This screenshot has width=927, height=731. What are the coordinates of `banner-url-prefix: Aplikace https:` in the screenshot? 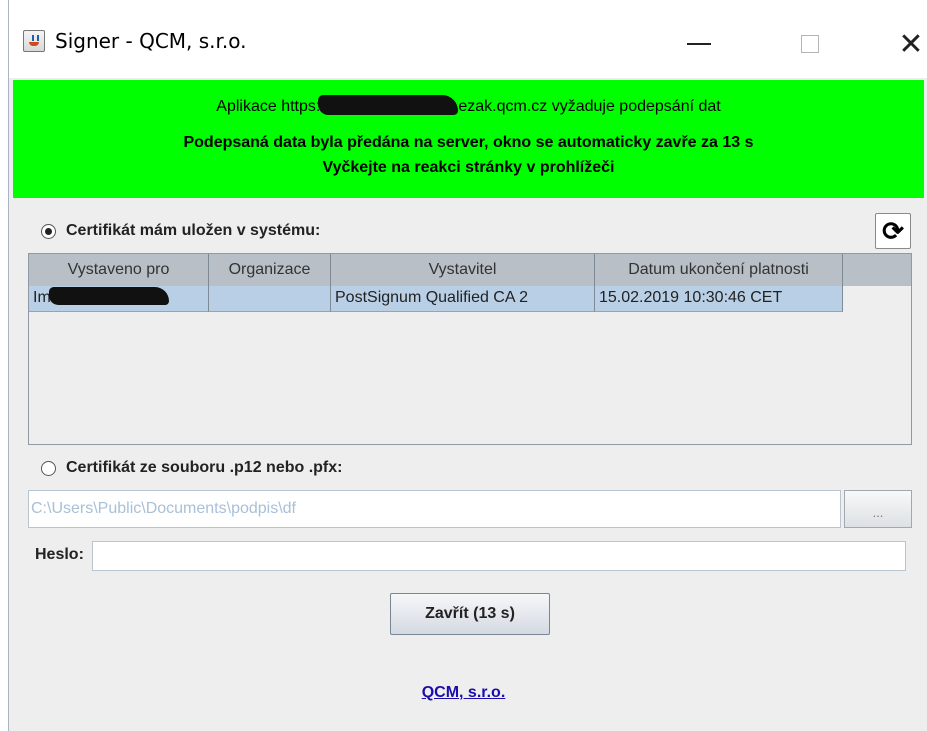 It's located at (268, 106).